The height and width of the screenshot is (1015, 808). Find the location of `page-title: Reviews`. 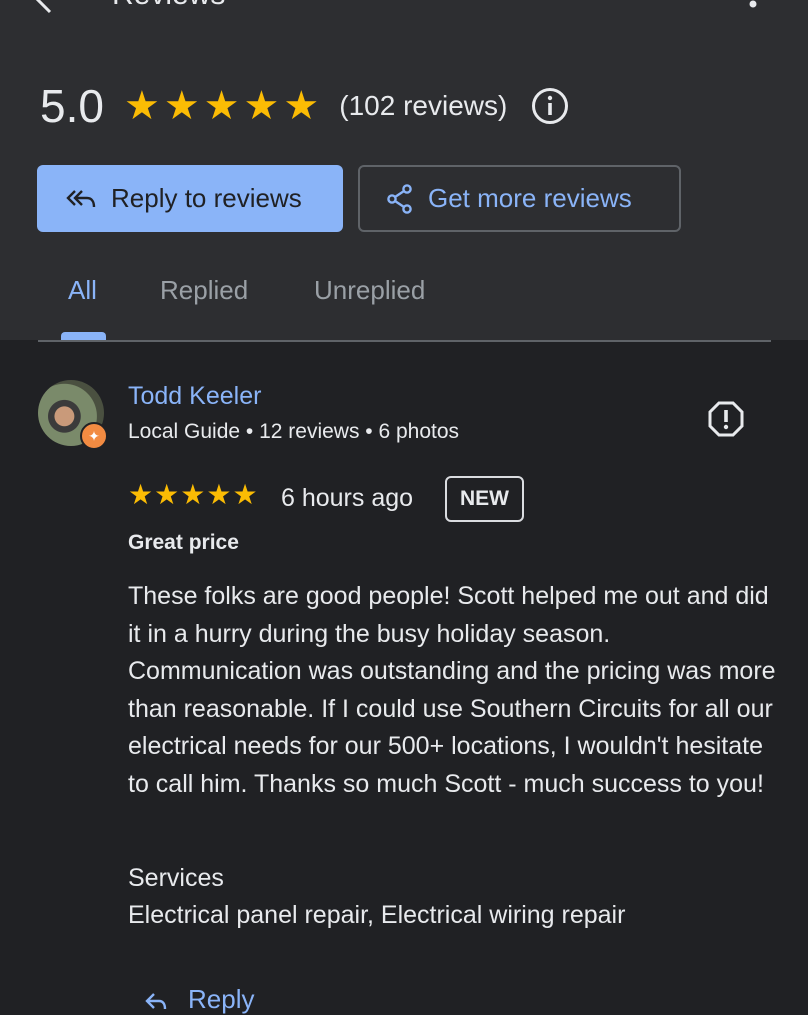

page-title: Reviews is located at coordinates (168, 6).